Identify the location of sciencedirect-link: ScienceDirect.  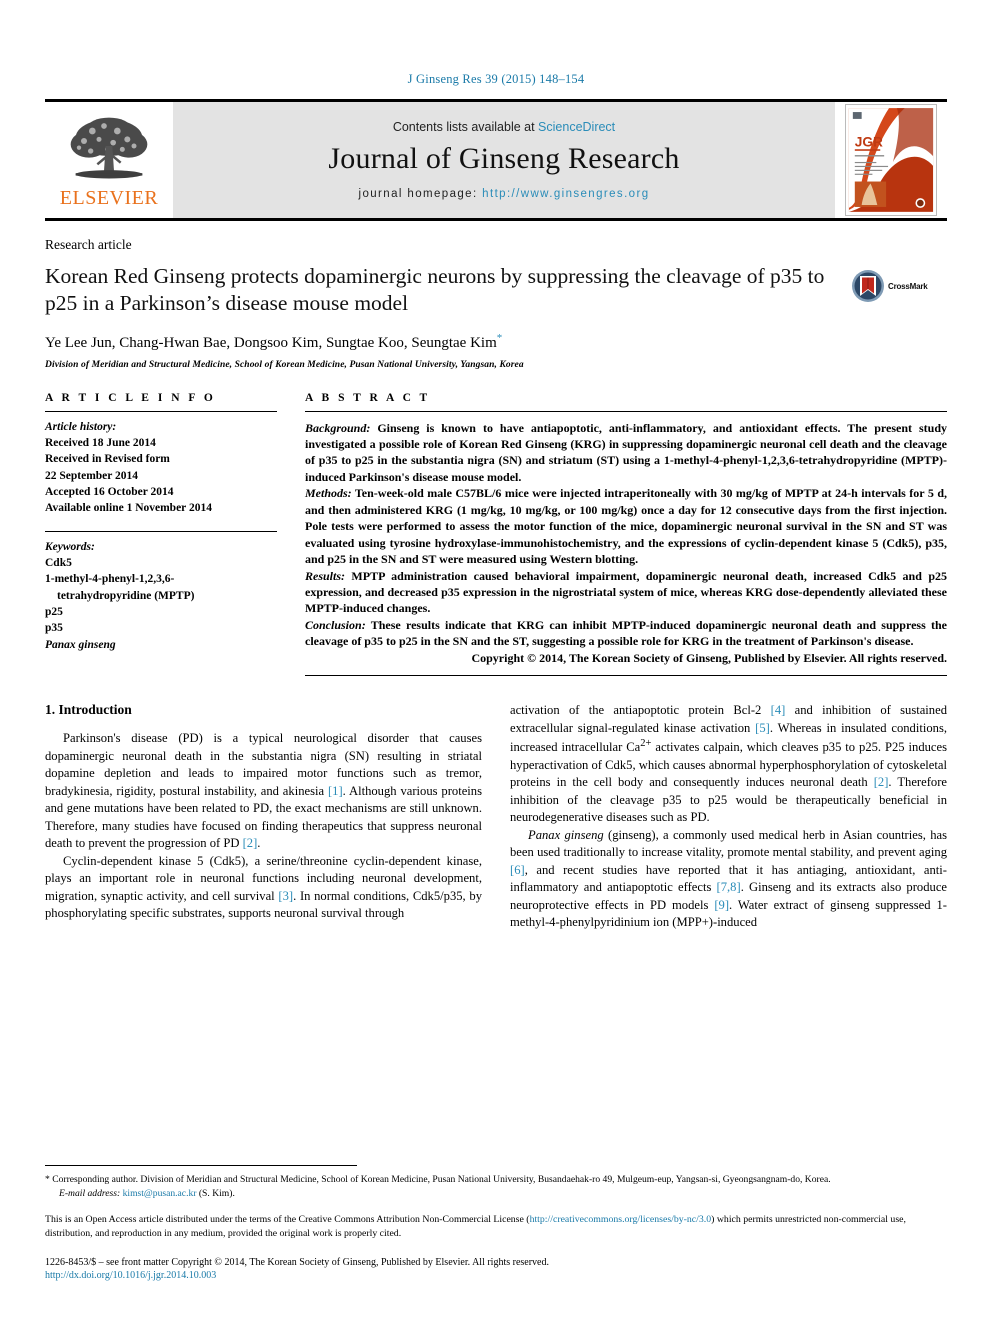
(576, 127).